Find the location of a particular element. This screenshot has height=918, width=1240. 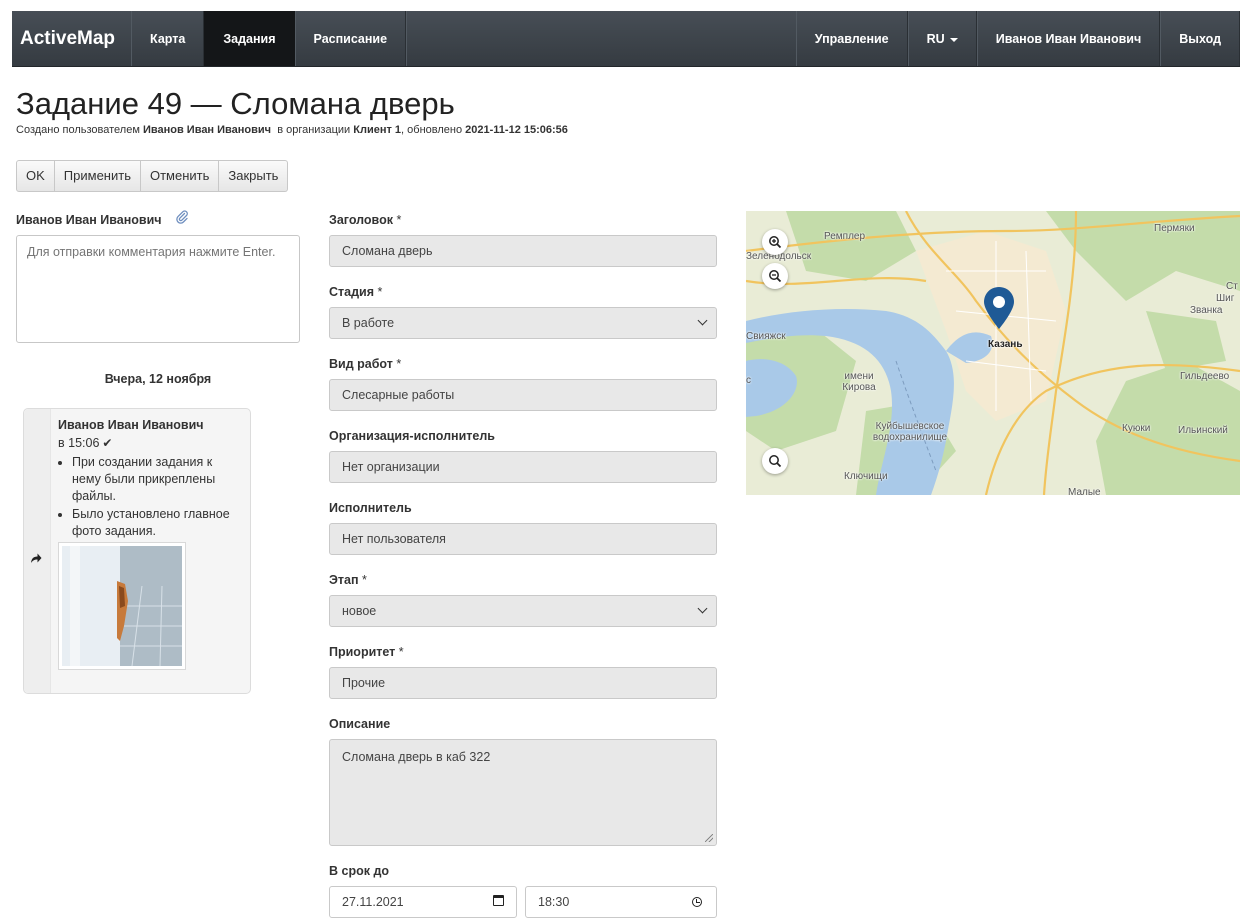

map-label: Малые is located at coordinates (1084, 491).